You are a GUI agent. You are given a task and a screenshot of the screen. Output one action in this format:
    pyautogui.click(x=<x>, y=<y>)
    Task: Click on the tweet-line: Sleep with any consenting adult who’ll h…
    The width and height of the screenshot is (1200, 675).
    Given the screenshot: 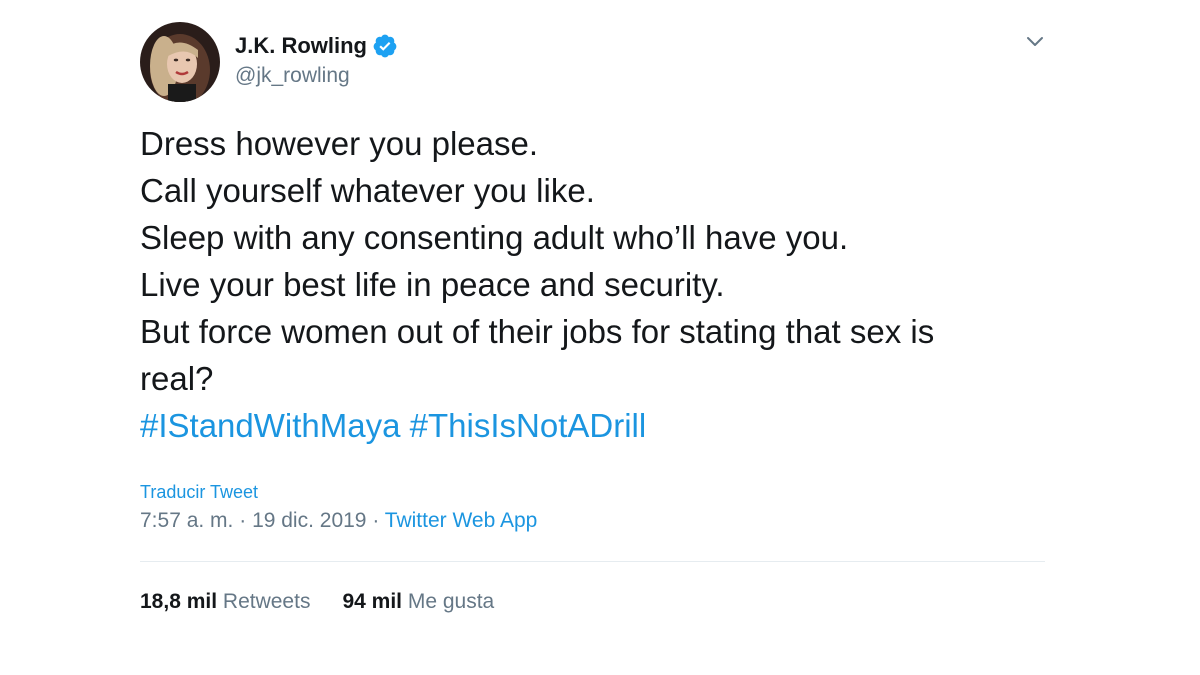 What is the action you would take?
    pyautogui.click(x=494, y=237)
    